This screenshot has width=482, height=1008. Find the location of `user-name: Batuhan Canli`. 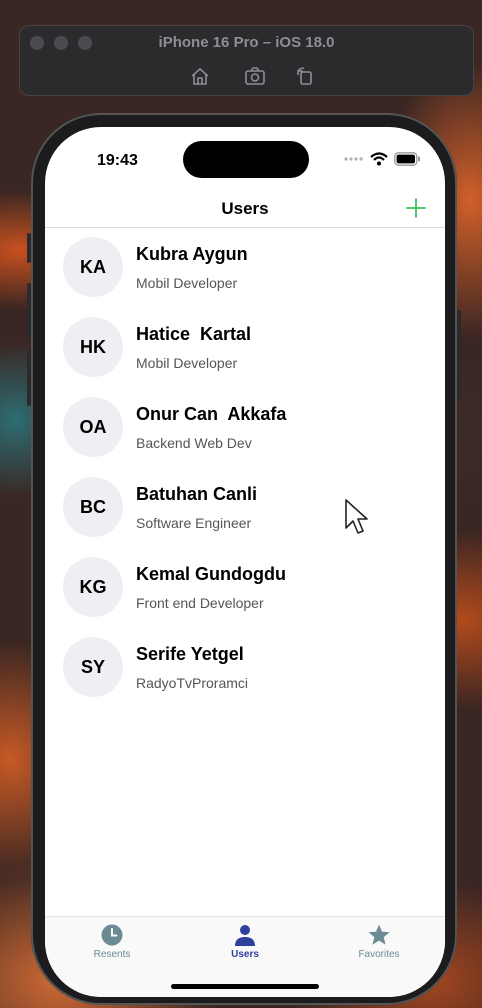

user-name: Batuhan Canli is located at coordinates (197, 494).